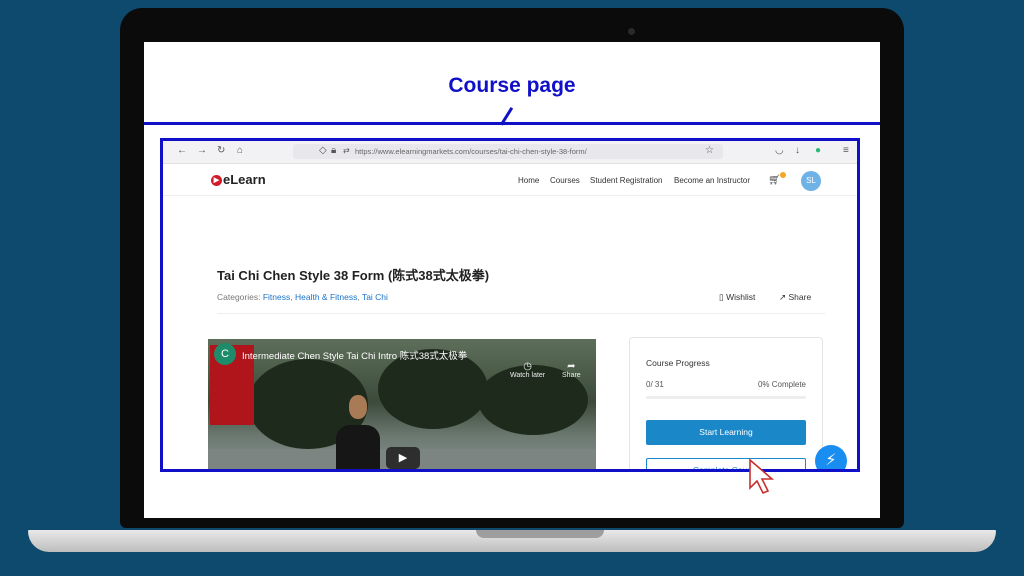 The image size is (1024, 576). What do you see at coordinates (528, 180) in the screenshot?
I see `nav-home: Home` at bounding box center [528, 180].